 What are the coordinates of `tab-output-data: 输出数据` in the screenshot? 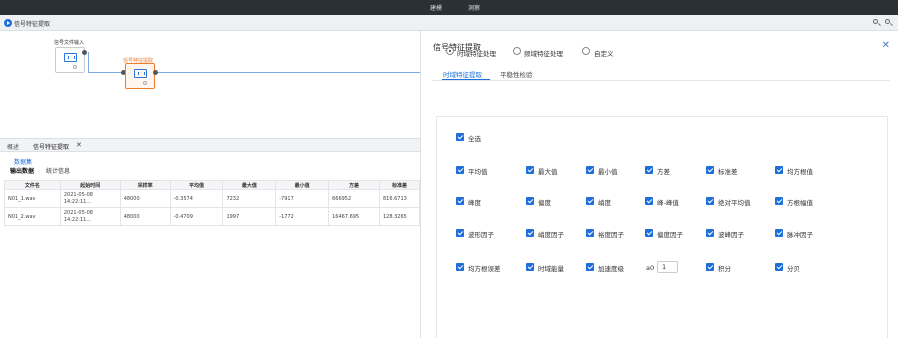 It's located at (22, 170).